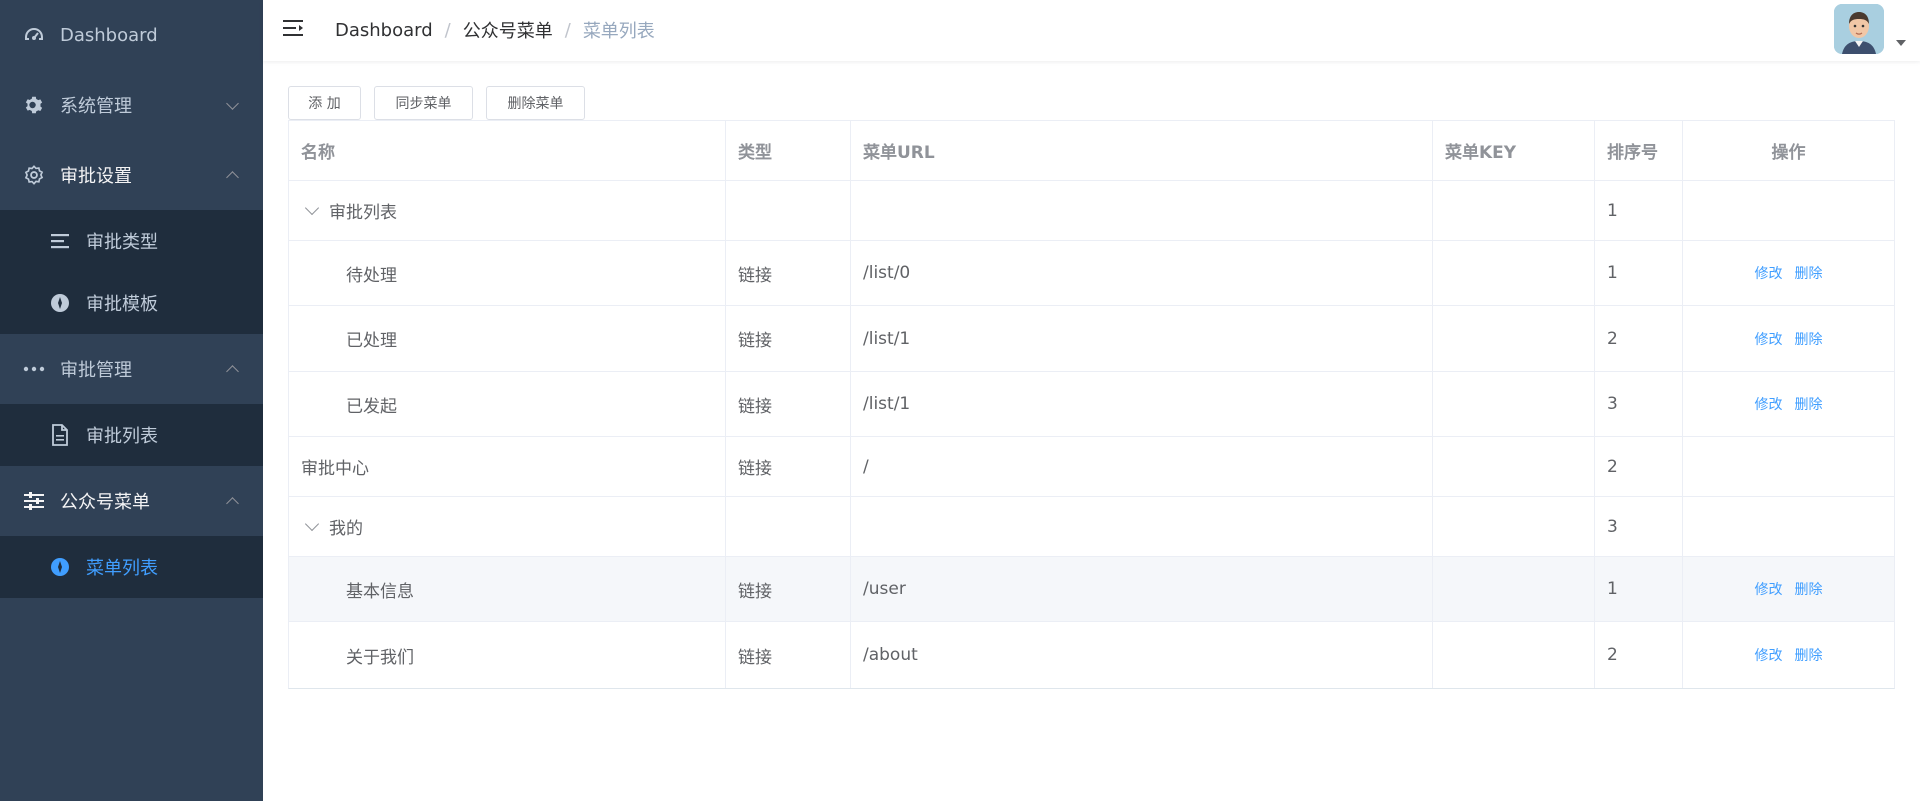  What do you see at coordinates (60, 435) in the screenshot?
I see `document-icon` at bounding box center [60, 435].